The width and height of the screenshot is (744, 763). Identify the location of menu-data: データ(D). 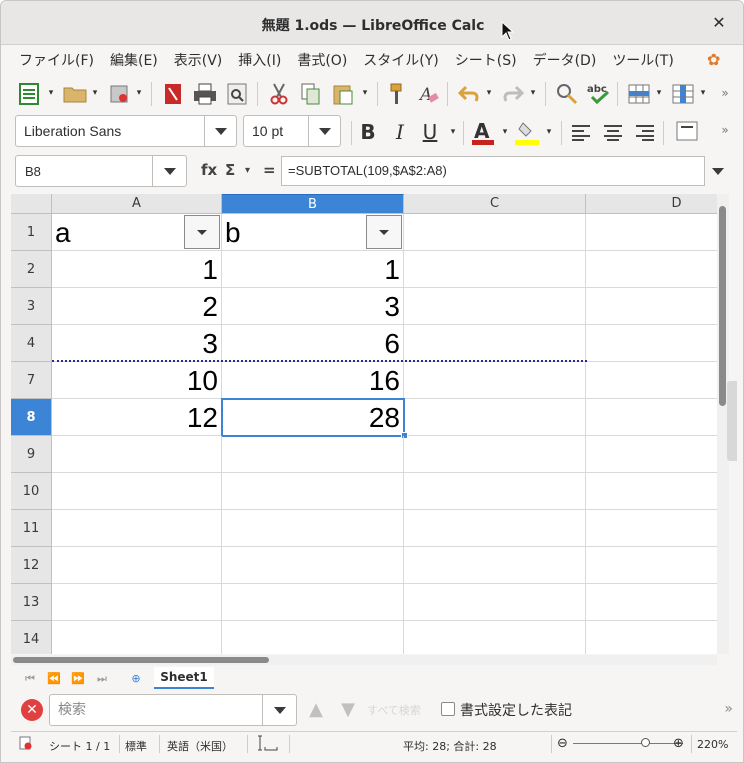
(565, 60).